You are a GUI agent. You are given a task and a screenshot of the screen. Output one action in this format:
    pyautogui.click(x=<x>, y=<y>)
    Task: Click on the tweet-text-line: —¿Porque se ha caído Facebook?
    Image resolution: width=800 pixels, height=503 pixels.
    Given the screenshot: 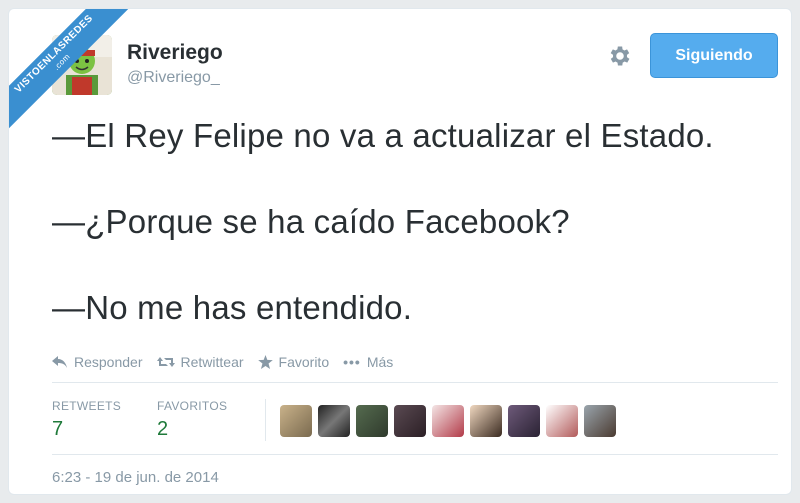 What is the action you would take?
    pyautogui.click(x=311, y=221)
    